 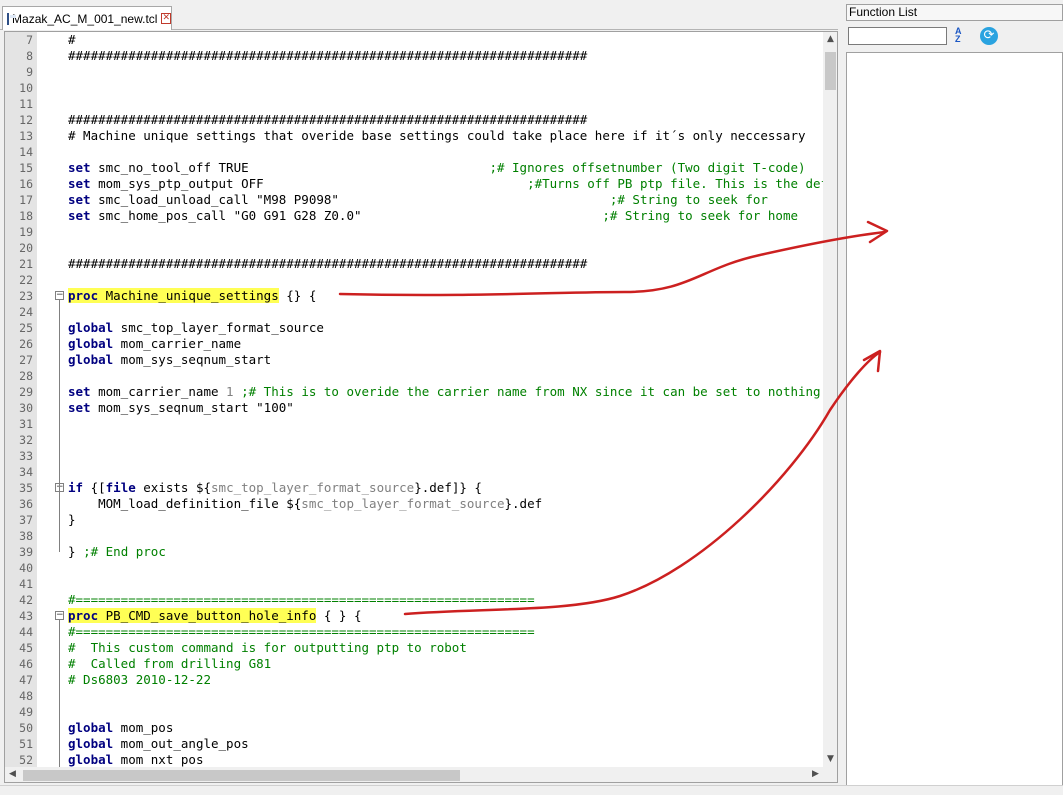 I want to click on code-text: global smc_top_layer_format_source, so click(x=196, y=328).